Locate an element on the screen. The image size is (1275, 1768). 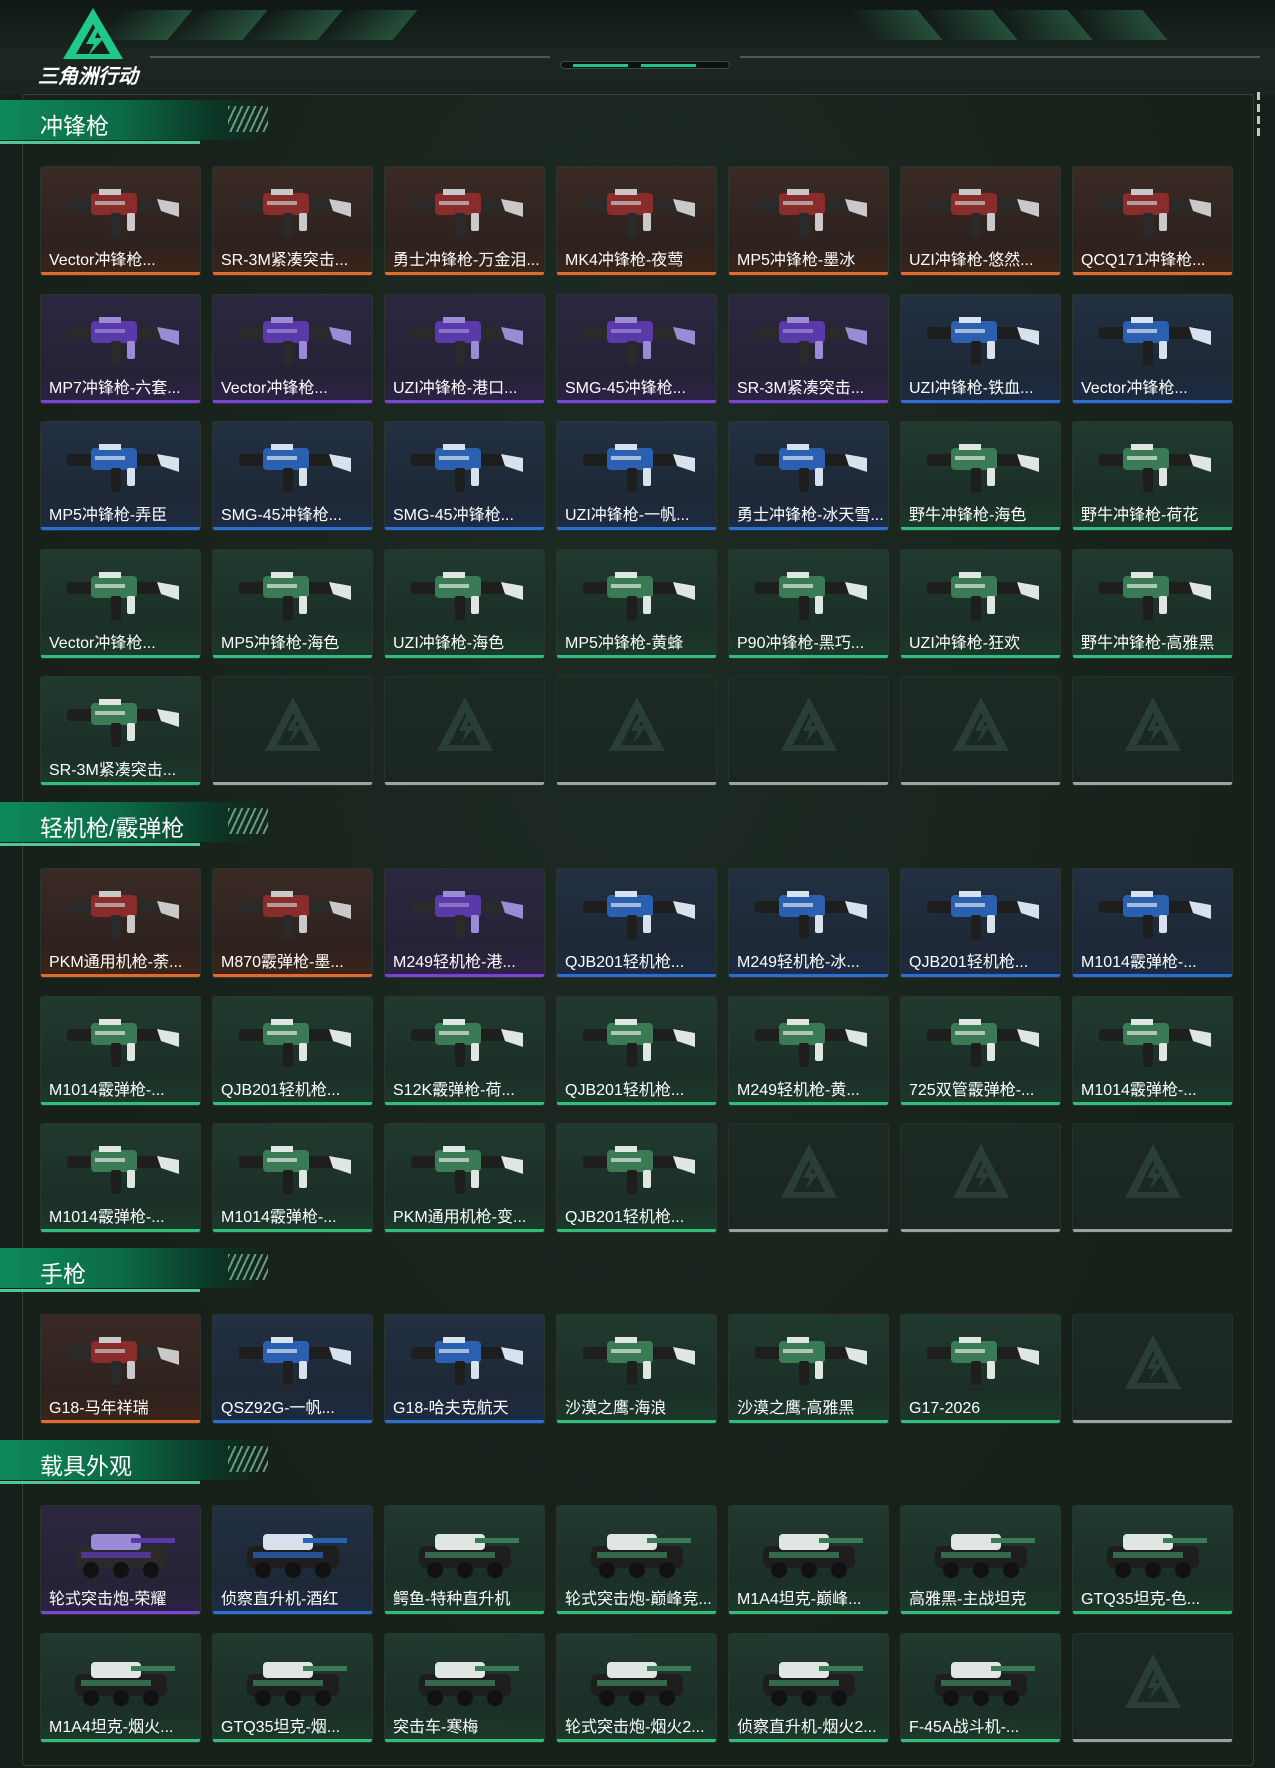
skin-item-card: G18-马年祥瑞 is located at coordinates (120, 1369).